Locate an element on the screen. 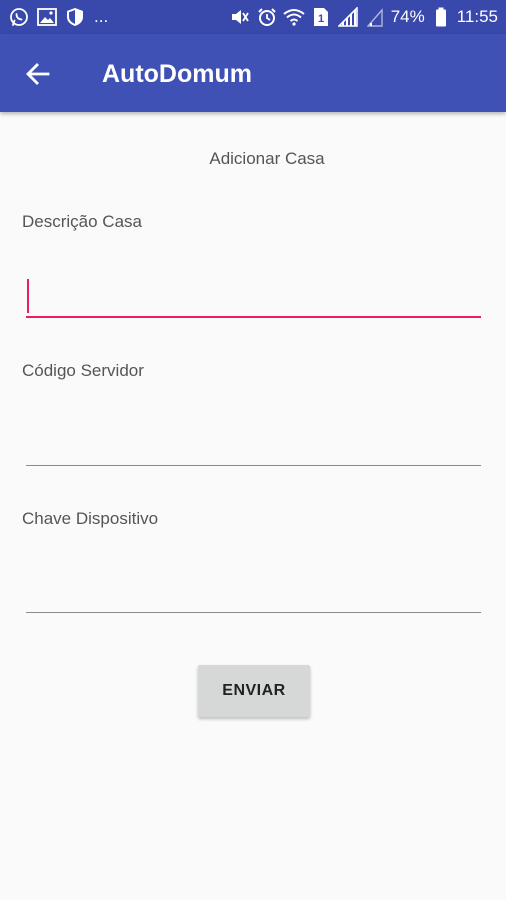 This screenshot has width=506, height=900. back-button is located at coordinates (38, 74).